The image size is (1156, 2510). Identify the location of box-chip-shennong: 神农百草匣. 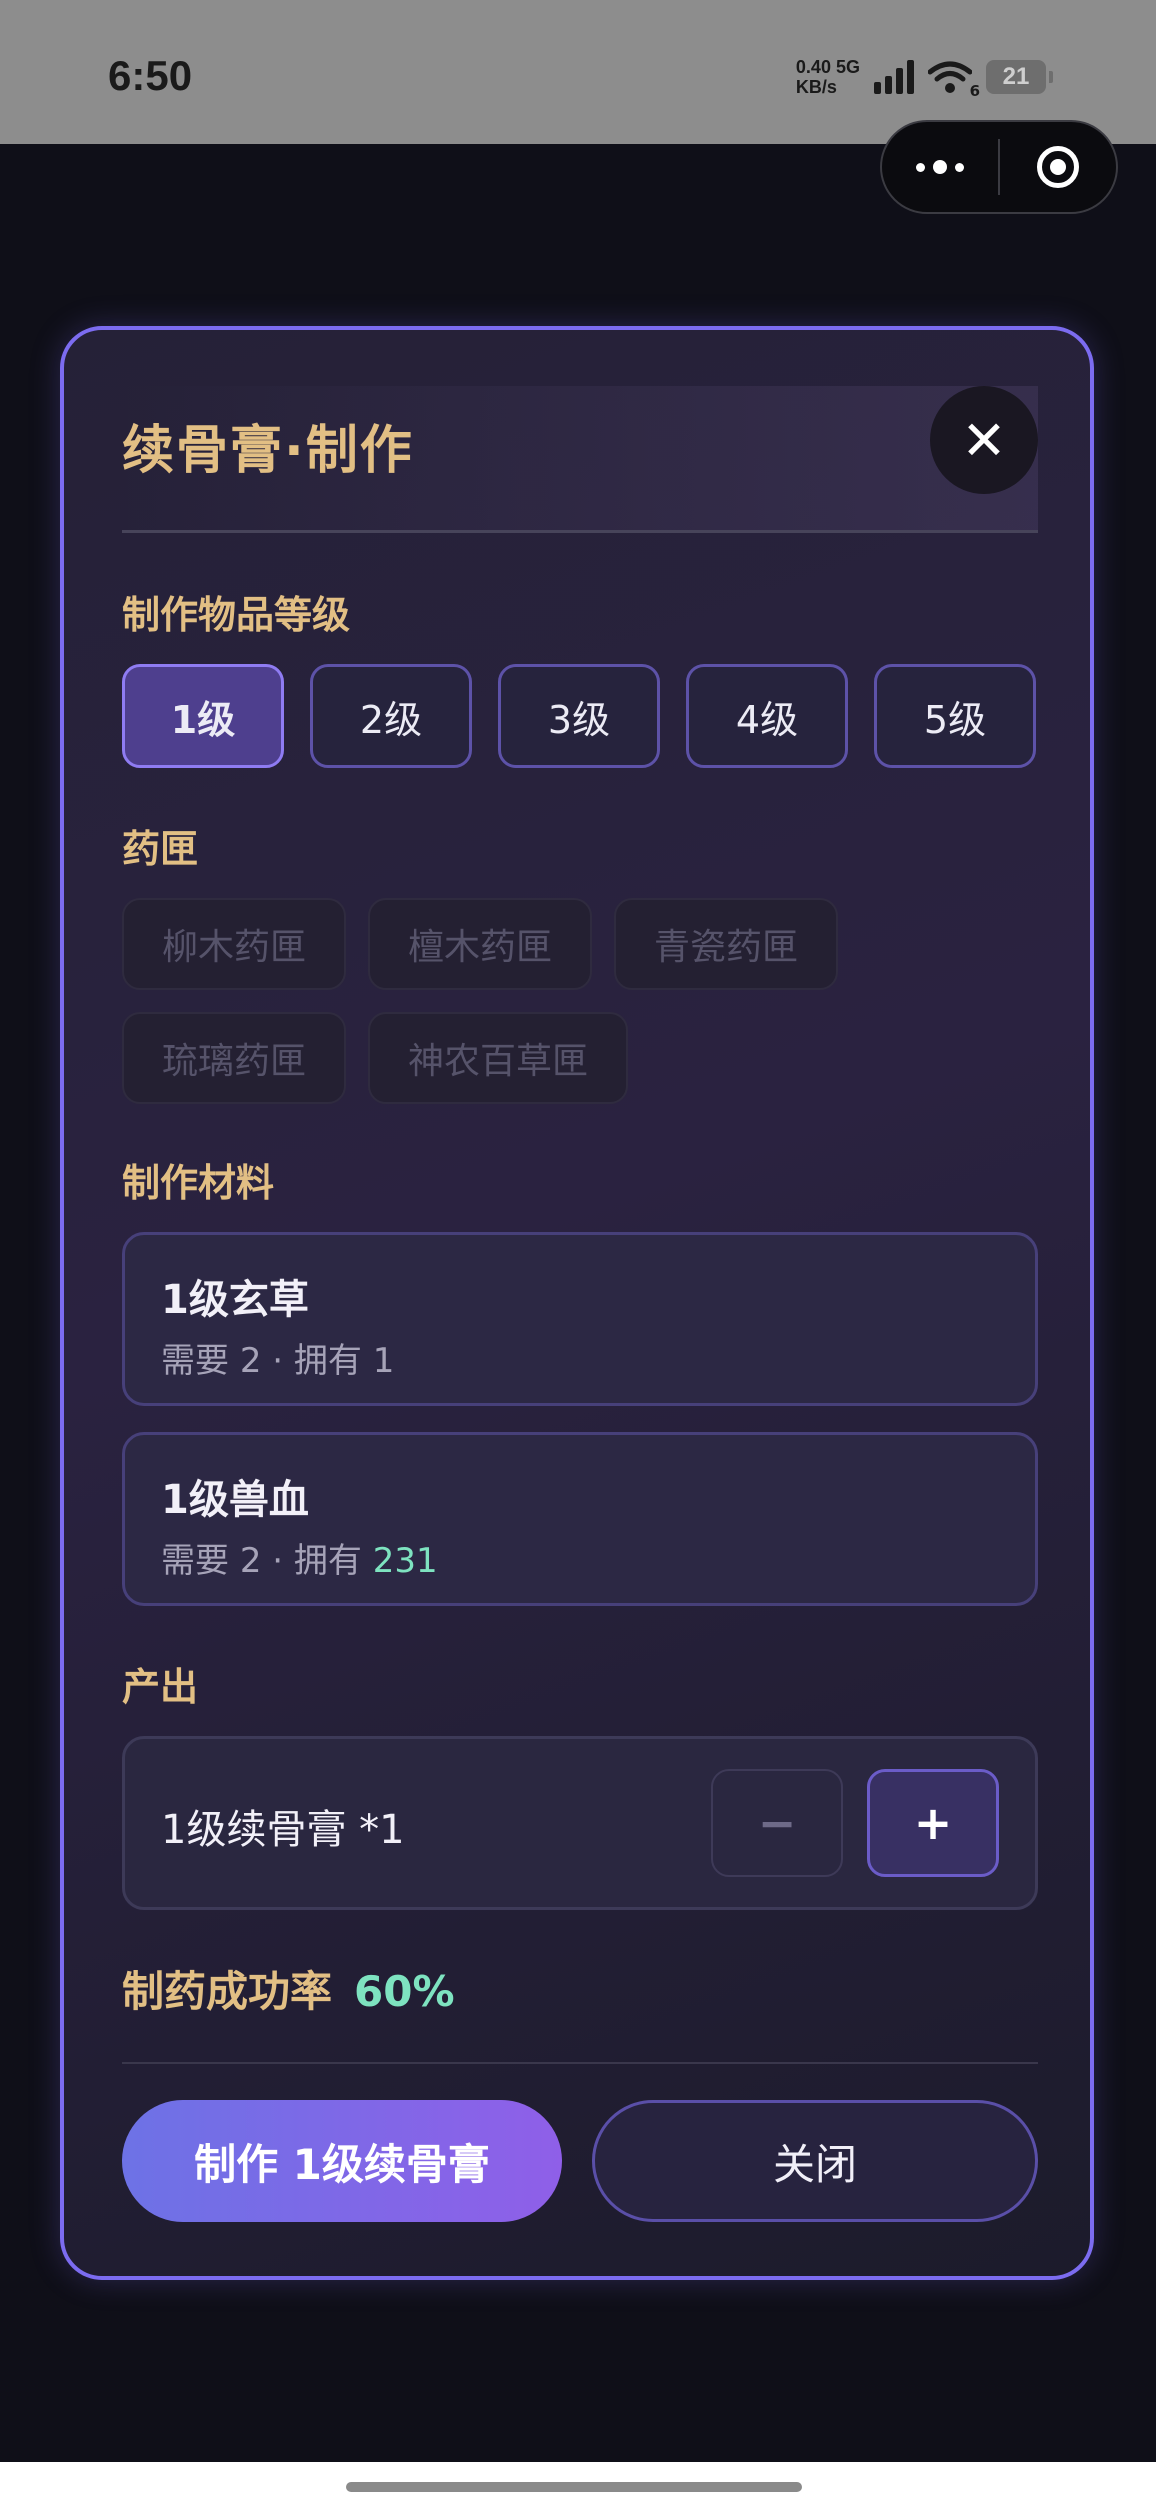
(498, 1058).